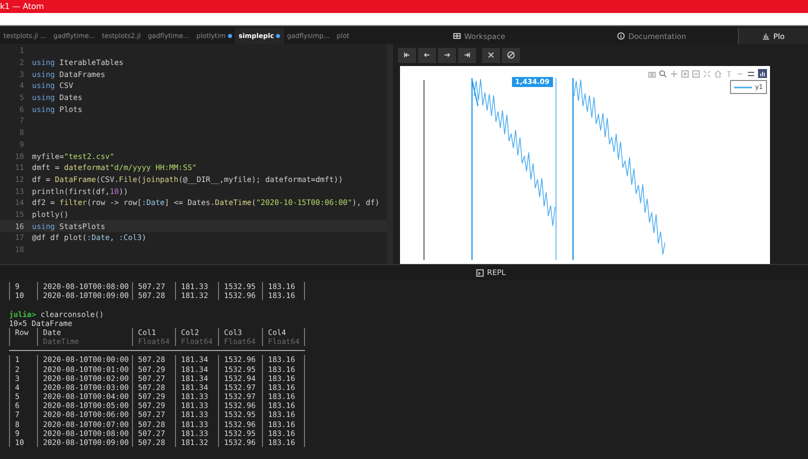 Image resolution: width=808 pixels, height=459 pixels. I want to click on table-icon, so click(457, 36).